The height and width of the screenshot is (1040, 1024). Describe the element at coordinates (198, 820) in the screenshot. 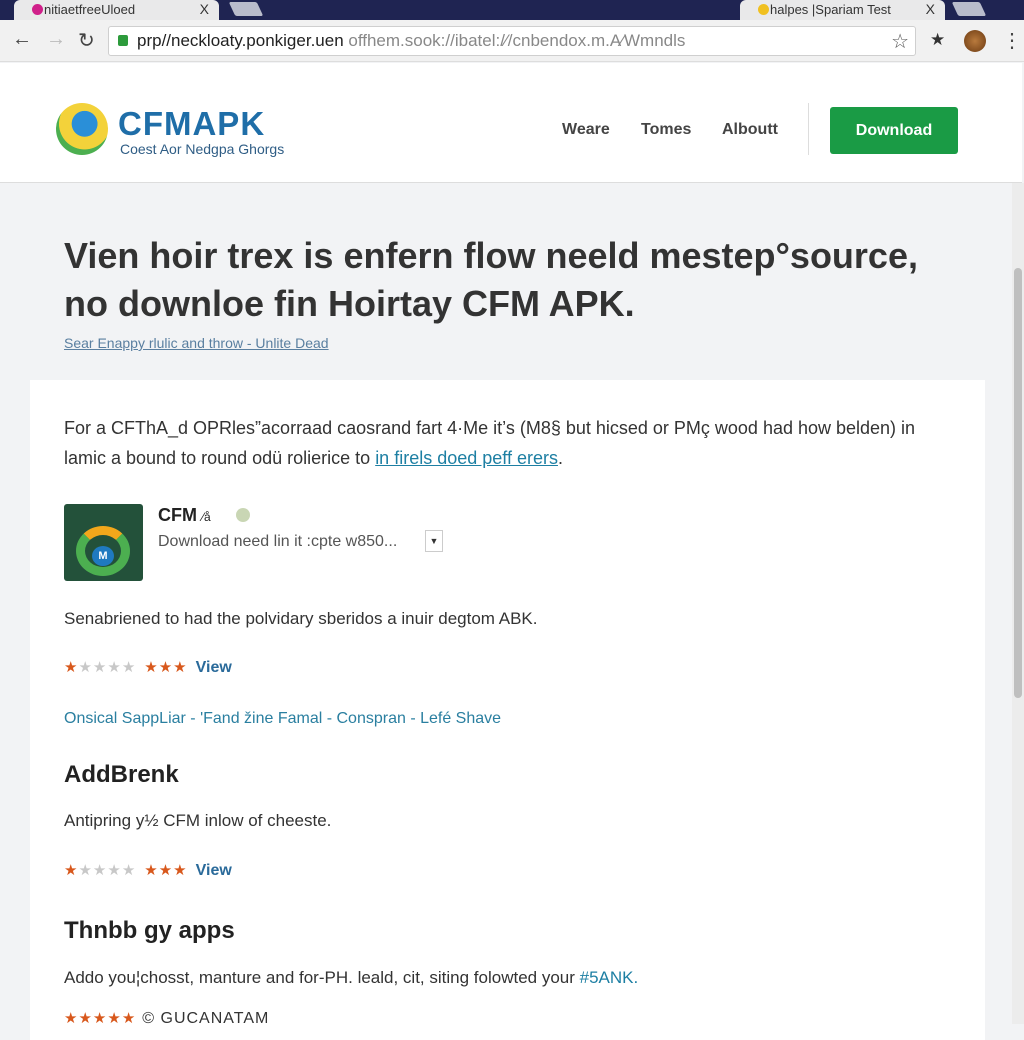

I see `section-text: Antipring y½ CFM inlow of cheeste.` at that location.